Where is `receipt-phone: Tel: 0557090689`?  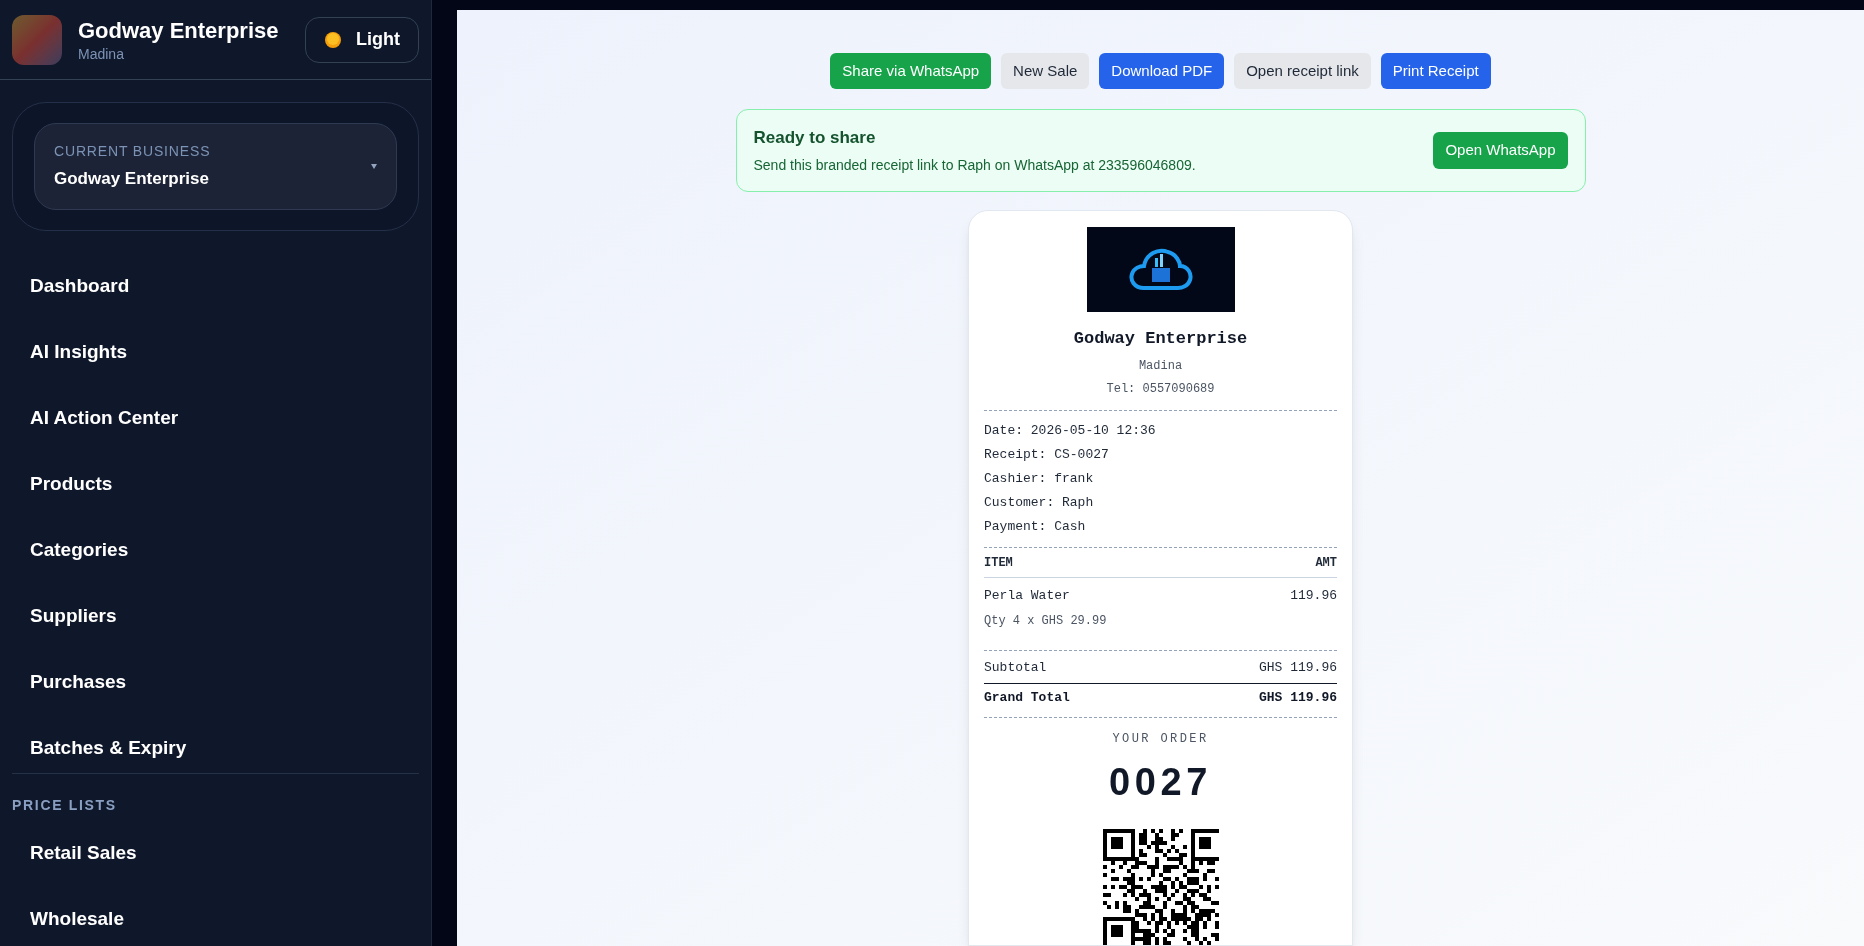 receipt-phone: Tel: 0557090689 is located at coordinates (1160, 390).